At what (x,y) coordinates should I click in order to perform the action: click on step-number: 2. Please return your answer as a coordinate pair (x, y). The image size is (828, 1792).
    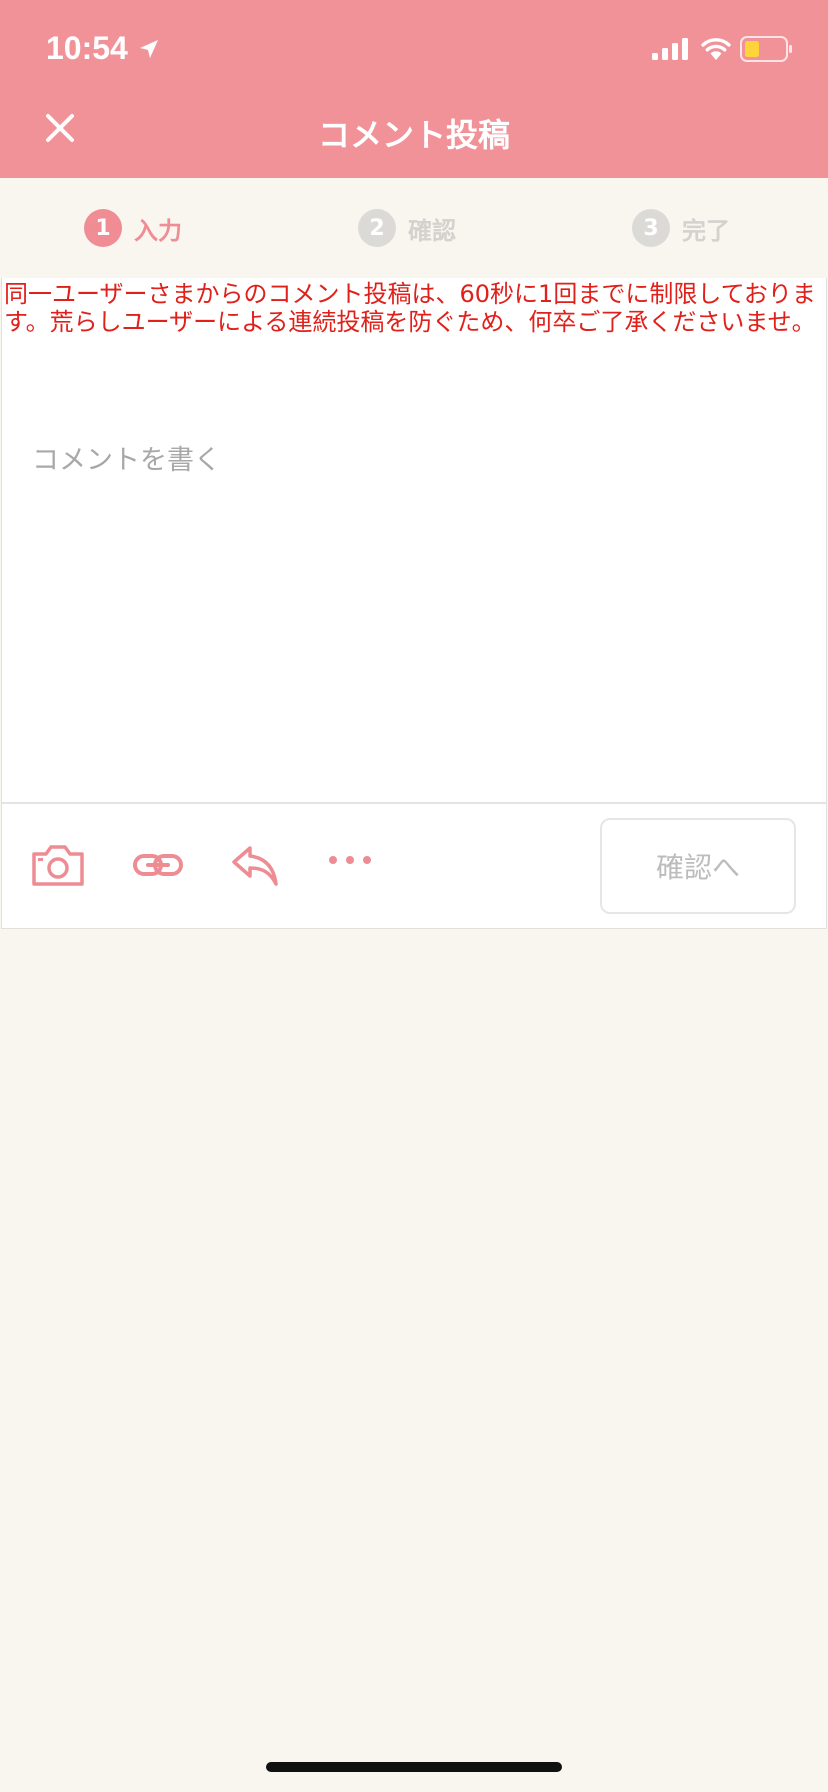
    Looking at the image, I should click on (377, 228).